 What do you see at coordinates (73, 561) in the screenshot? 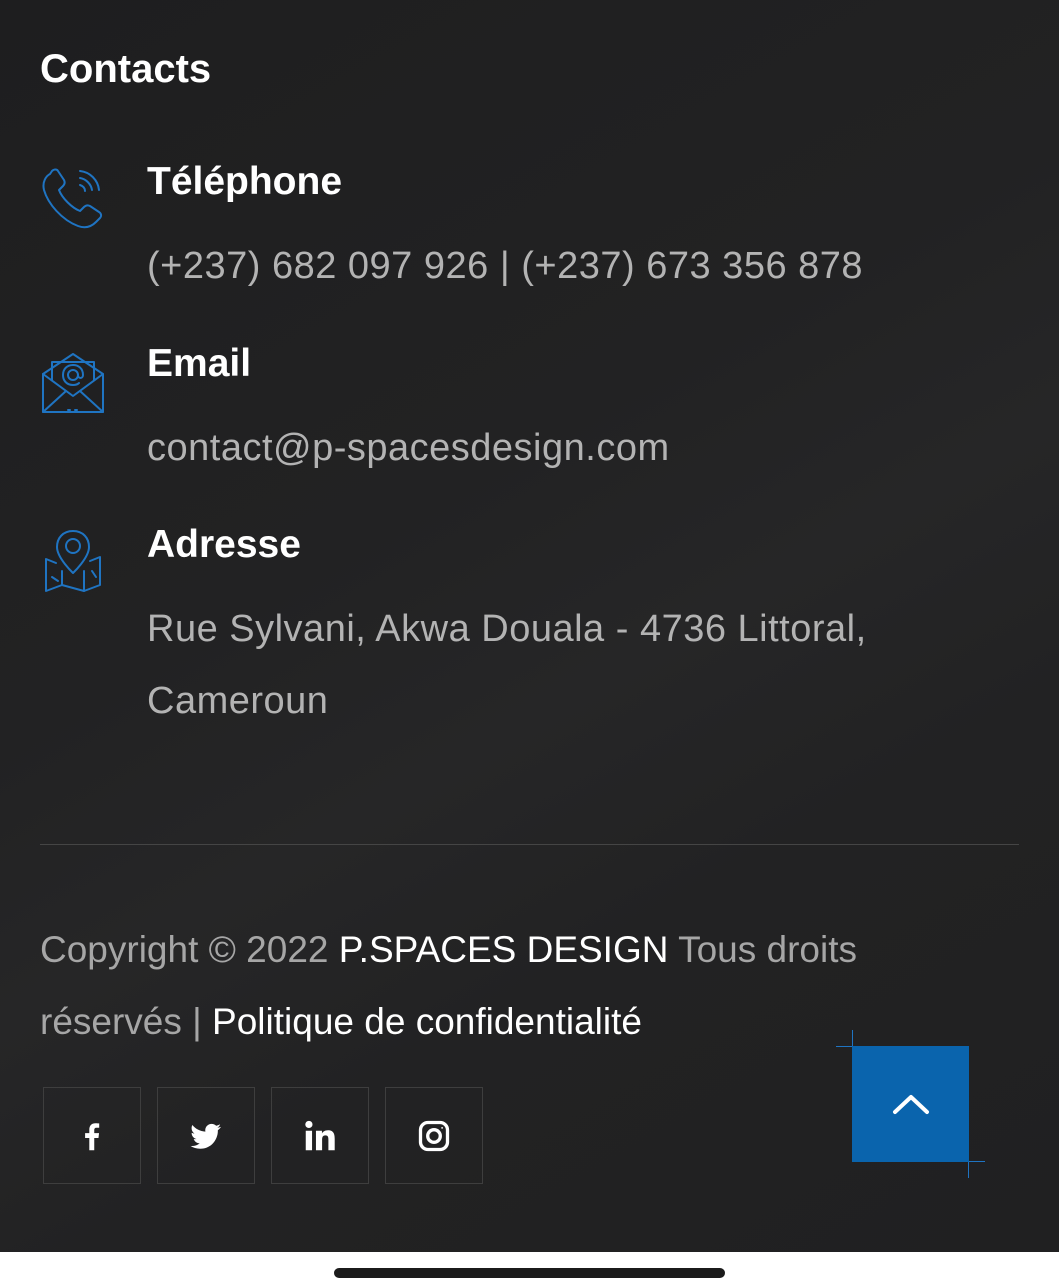
I see `map-pin-icon` at bounding box center [73, 561].